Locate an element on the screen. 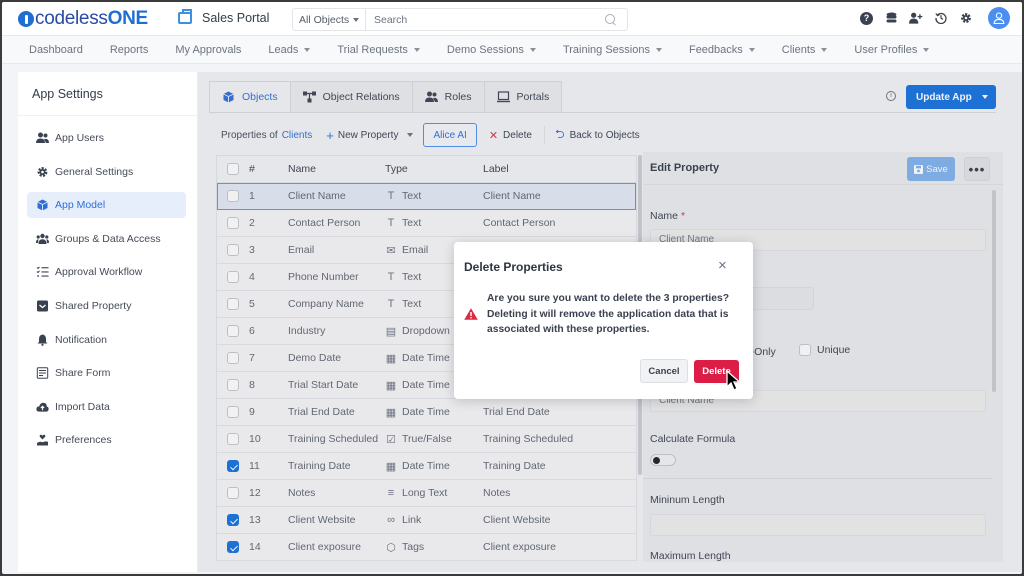 The height and width of the screenshot is (576, 1024). top-header: codelessONE Sales Portal All Objects ? is located at coordinates (512, 19).